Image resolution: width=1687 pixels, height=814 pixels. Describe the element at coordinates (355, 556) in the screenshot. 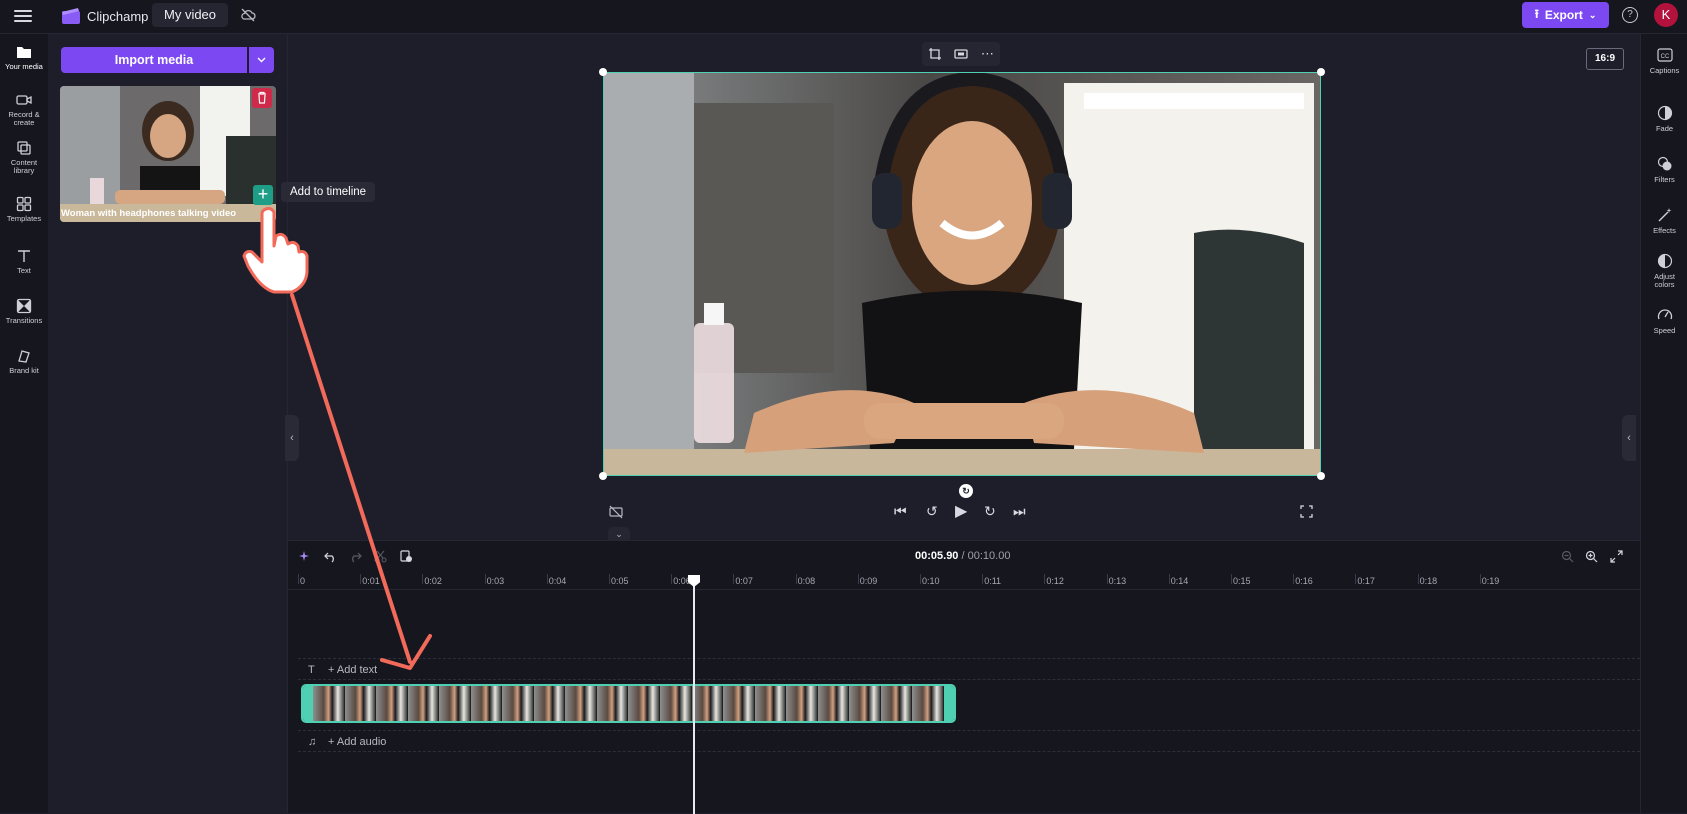

I see `redo-icon` at that location.